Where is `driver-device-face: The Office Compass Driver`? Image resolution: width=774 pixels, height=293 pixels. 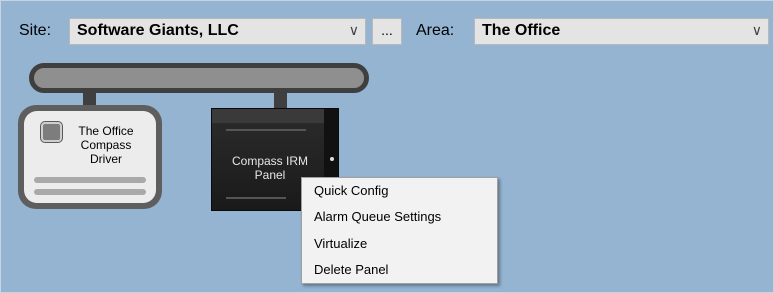
driver-device-face: The Office Compass Driver is located at coordinates (90, 157).